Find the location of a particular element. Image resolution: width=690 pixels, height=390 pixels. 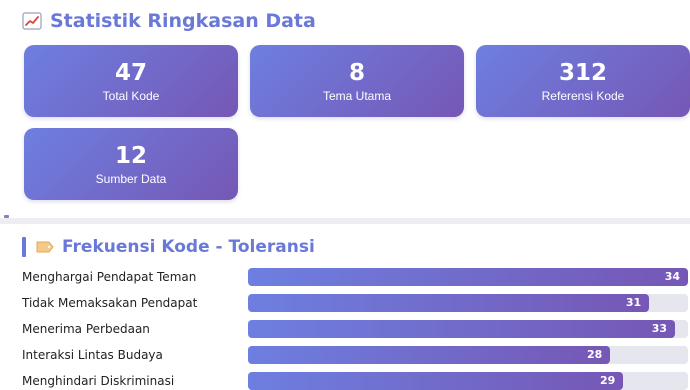

frequency-bar-track: 31 is located at coordinates (468, 303).